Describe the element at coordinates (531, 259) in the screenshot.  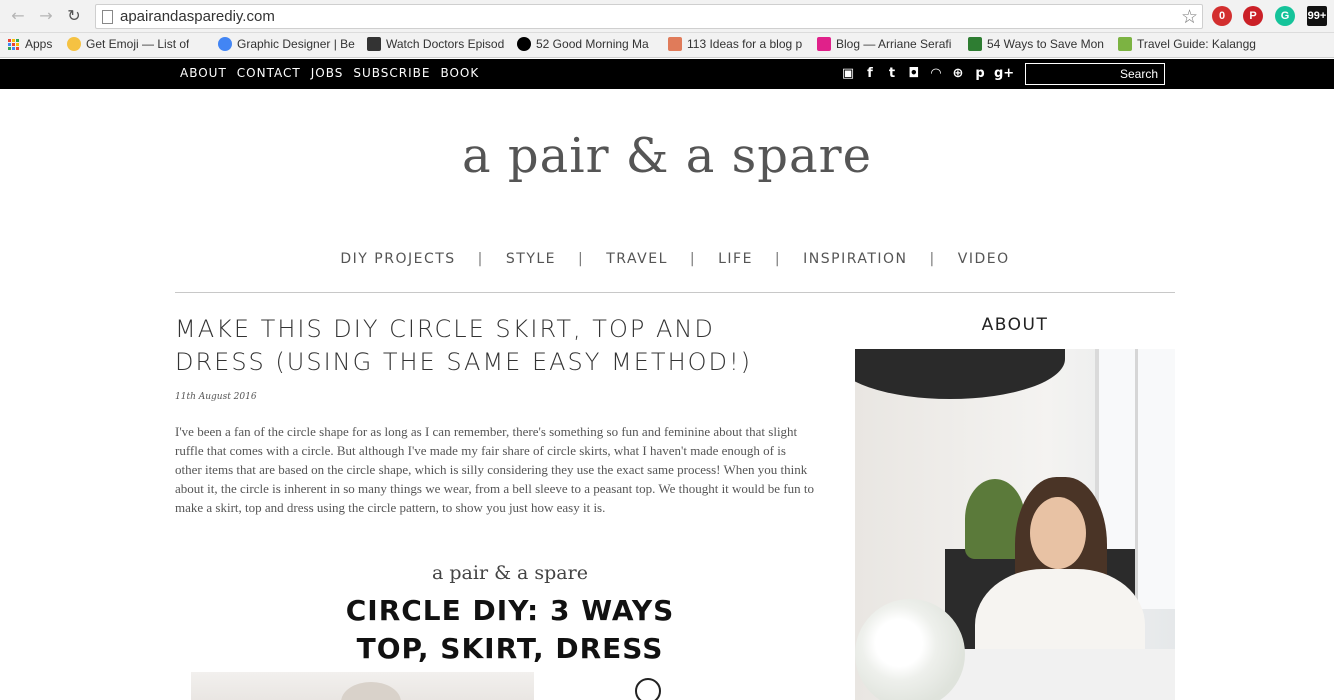
I see `mainnav-style: STYLE` at that location.